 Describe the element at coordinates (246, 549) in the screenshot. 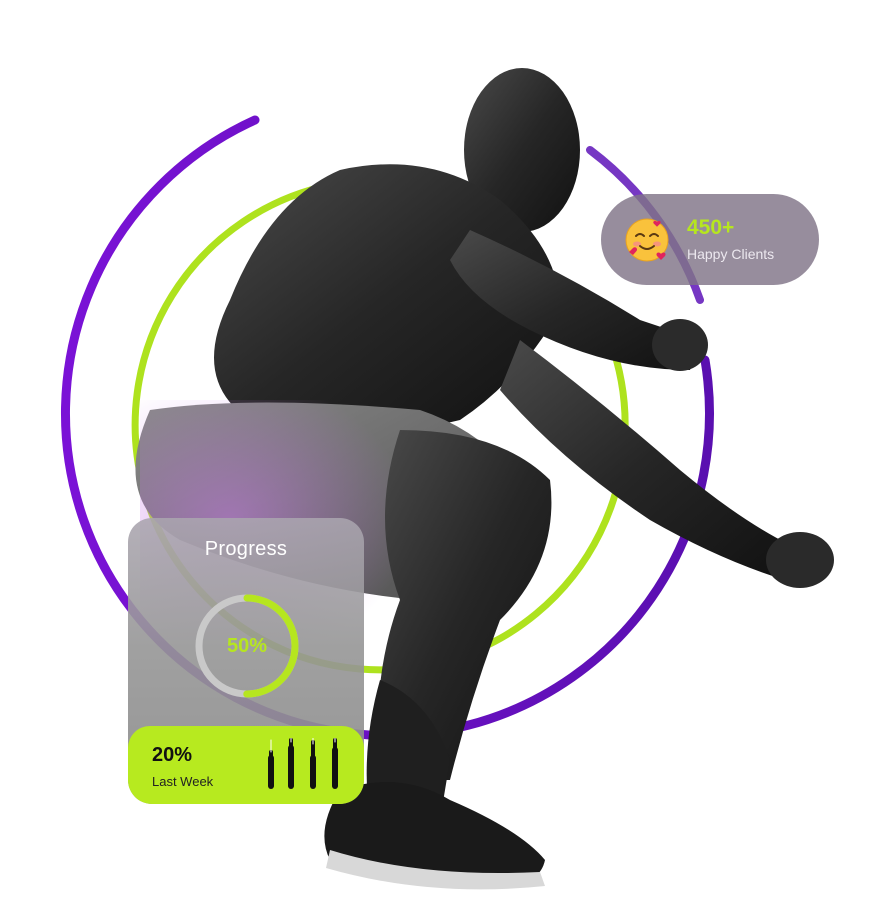

I see `progress-title: Progress` at that location.